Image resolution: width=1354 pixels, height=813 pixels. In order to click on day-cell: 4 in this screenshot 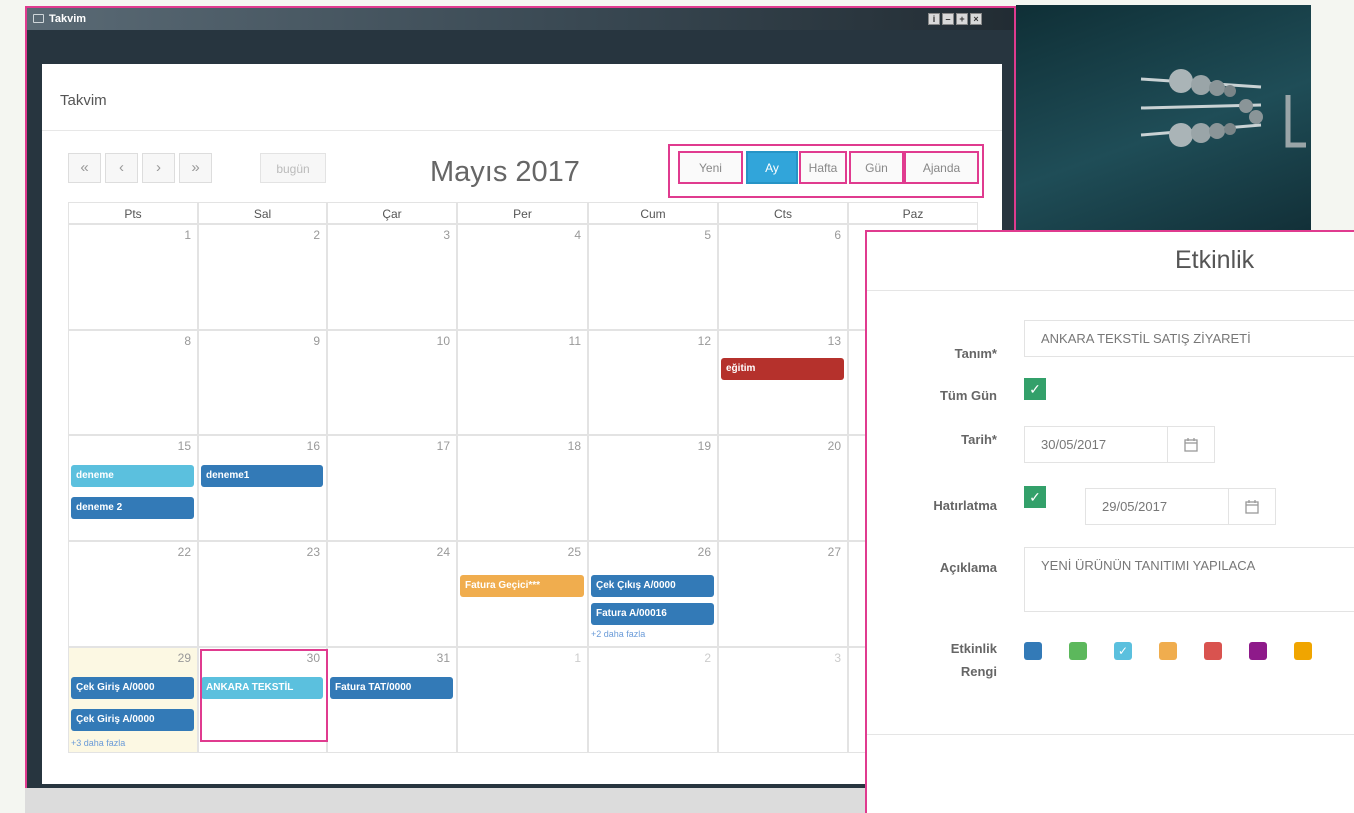, I will do `click(522, 277)`.